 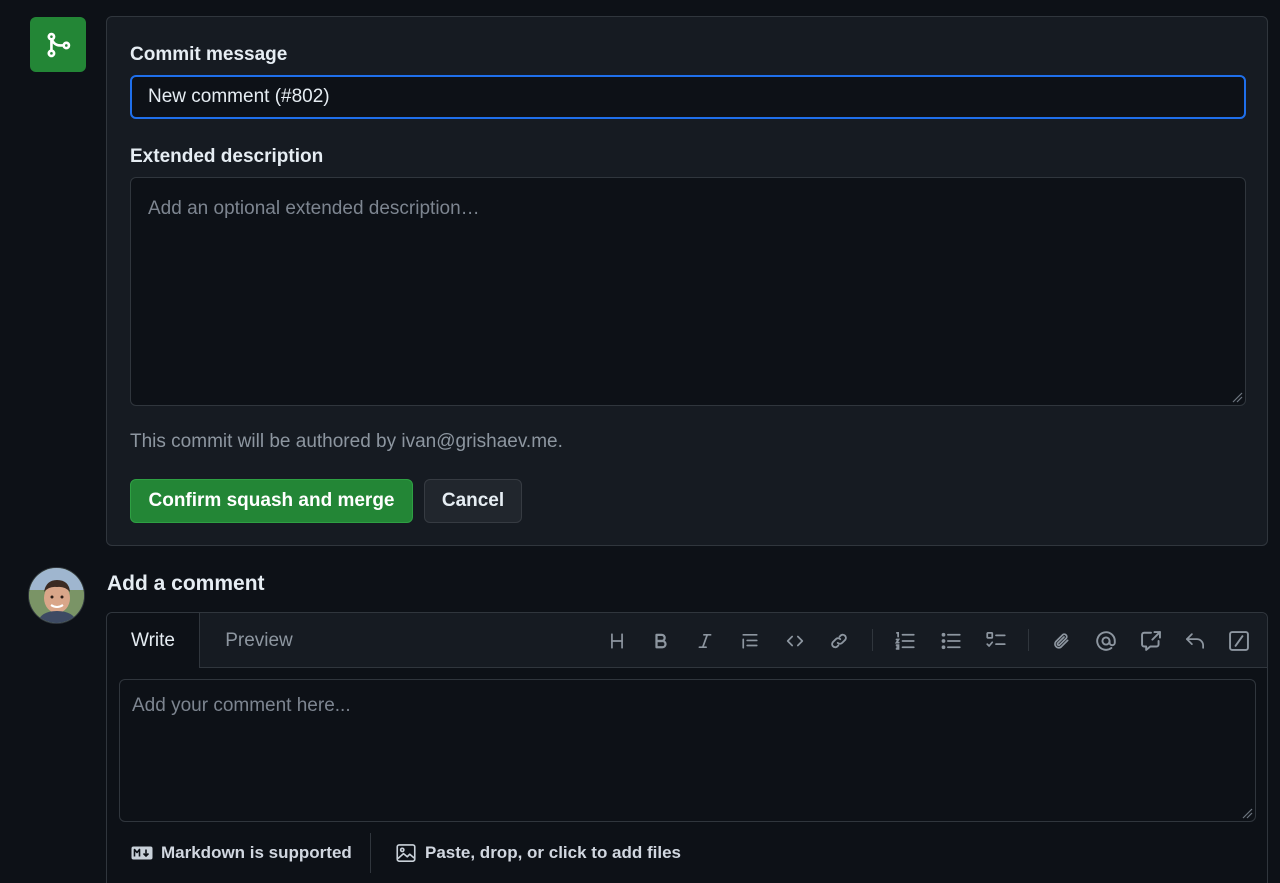 I want to click on add-files-button: Paste, drop, or click to add files, so click(x=538, y=853).